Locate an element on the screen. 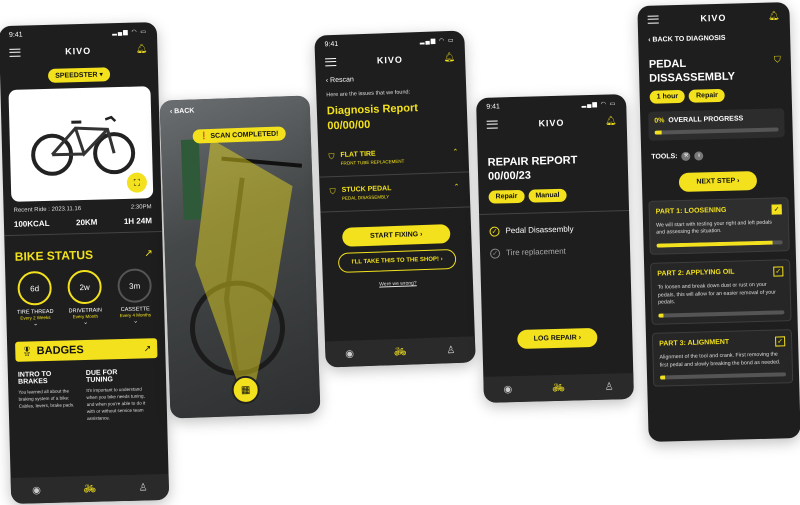 Image resolution: width=800 pixels, height=505 pixels. repair-item: ✓ Tire replacement is located at coordinates (555, 252).